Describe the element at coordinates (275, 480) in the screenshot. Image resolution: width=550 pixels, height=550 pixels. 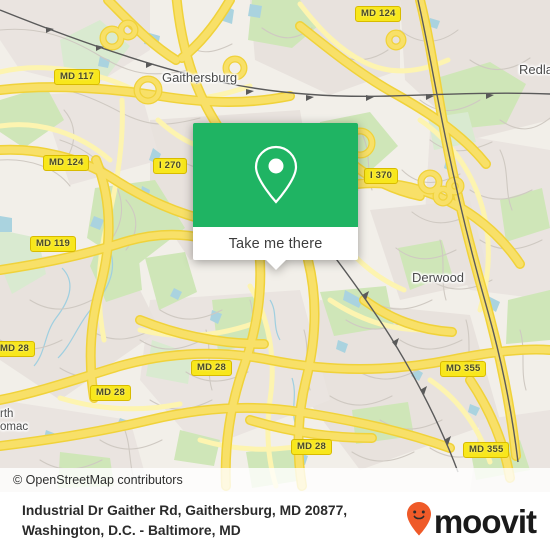
I see `map-attribution-bar: © OpenStreetMap contributors` at that location.